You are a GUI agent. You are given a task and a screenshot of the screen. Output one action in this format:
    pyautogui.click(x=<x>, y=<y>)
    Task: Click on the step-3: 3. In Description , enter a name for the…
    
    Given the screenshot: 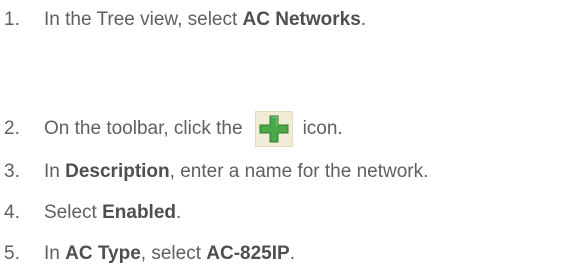 What is the action you would take?
    pyautogui.click(x=216, y=172)
    